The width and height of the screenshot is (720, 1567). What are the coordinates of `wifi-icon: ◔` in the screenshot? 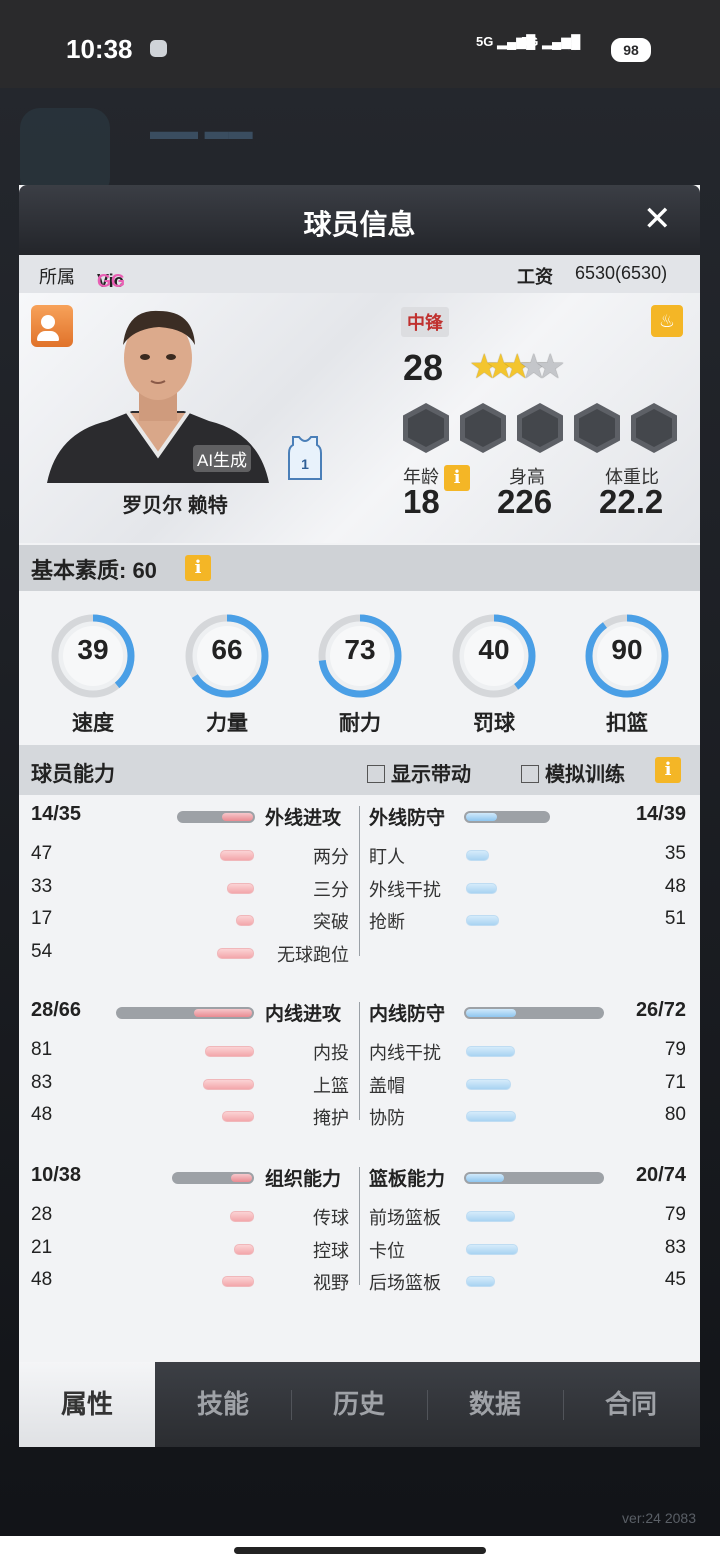 It's located at (572, 47).